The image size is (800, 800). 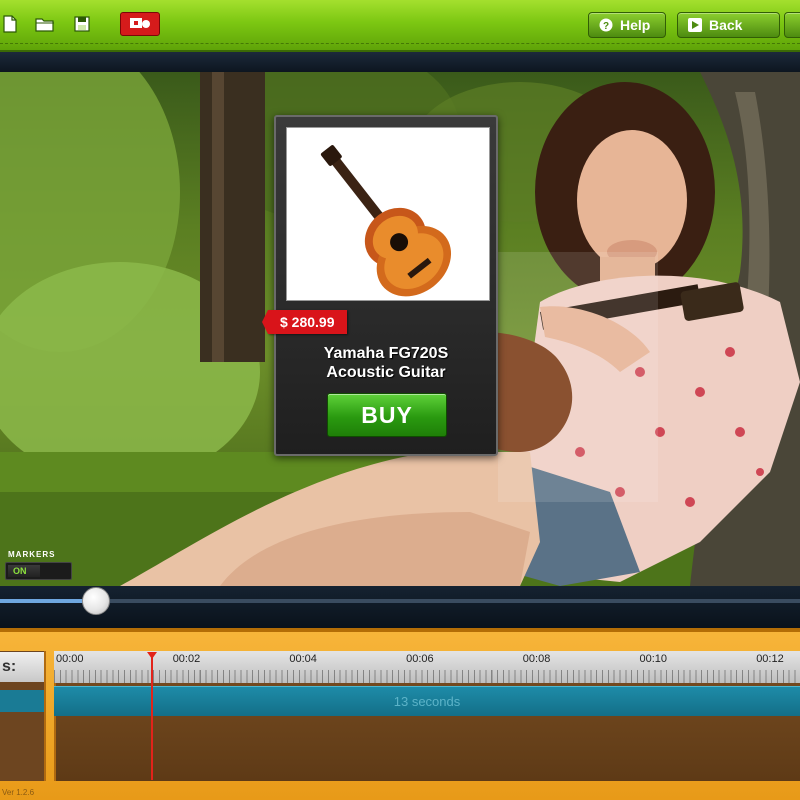 What do you see at coordinates (18, 792) in the screenshot?
I see `version-label: Ver 1.2.6` at bounding box center [18, 792].